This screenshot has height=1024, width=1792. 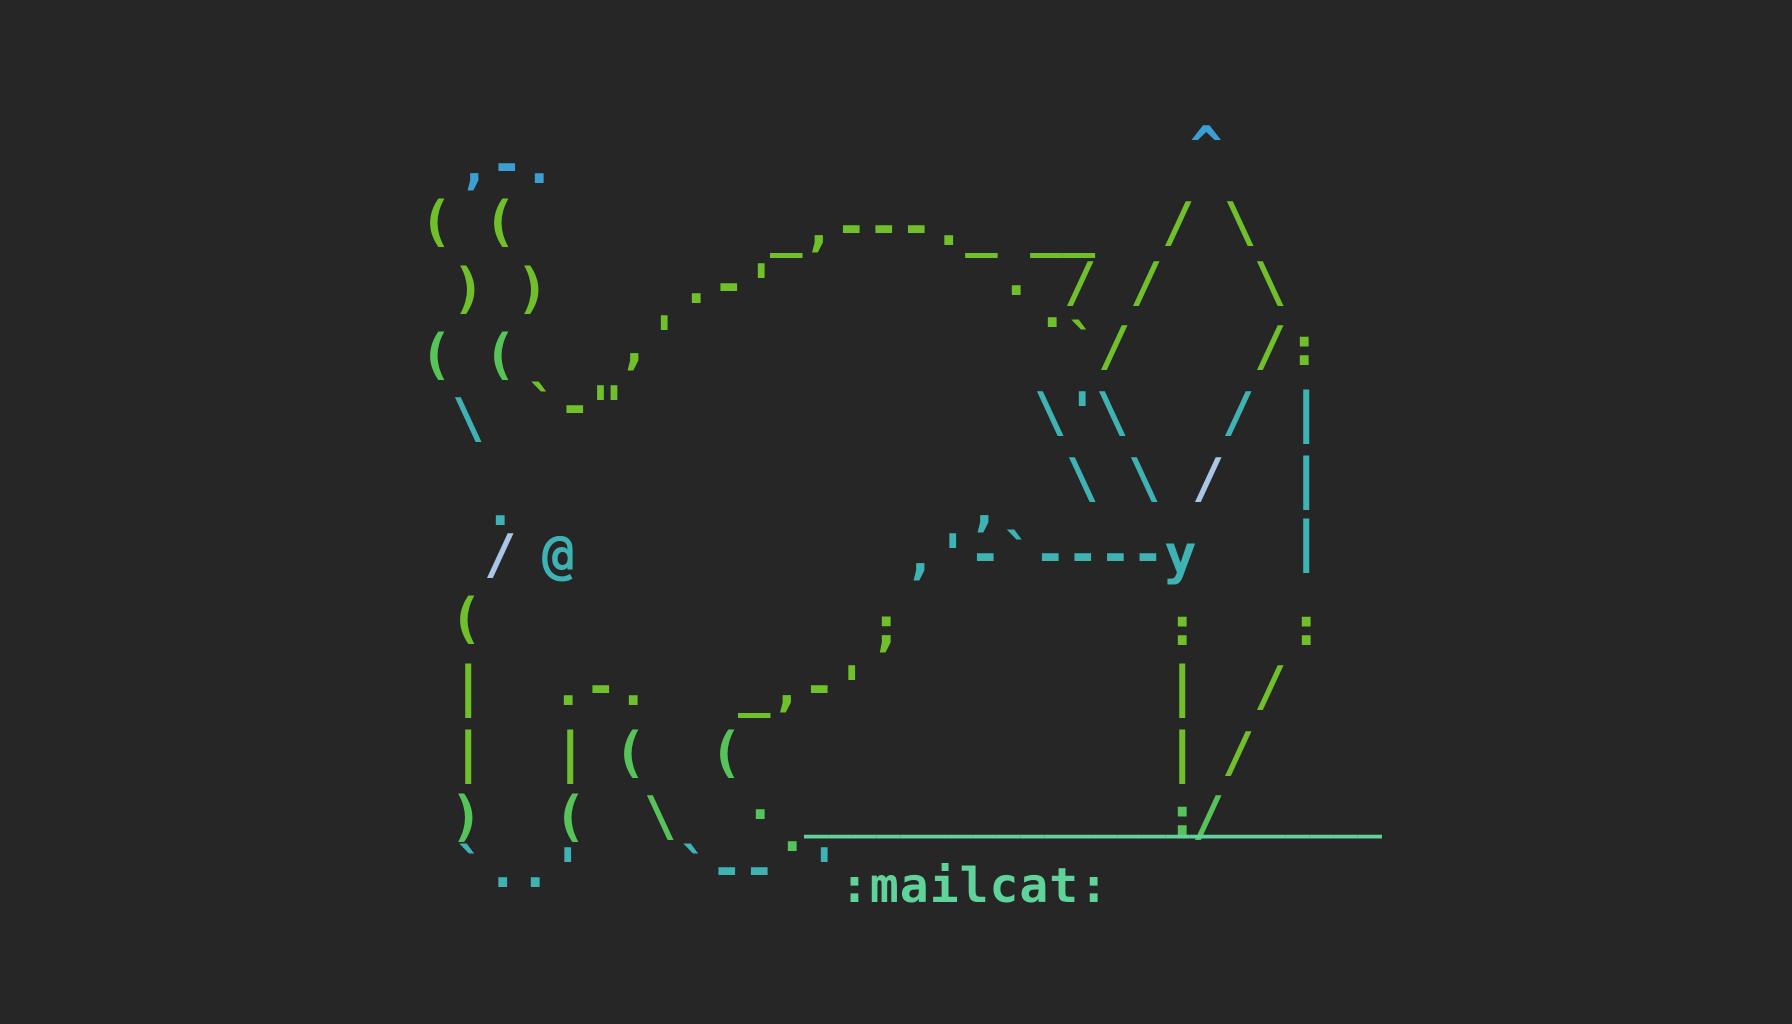 What do you see at coordinates (1238, 412) in the screenshot?
I see `head-right-2: /` at bounding box center [1238, 412].